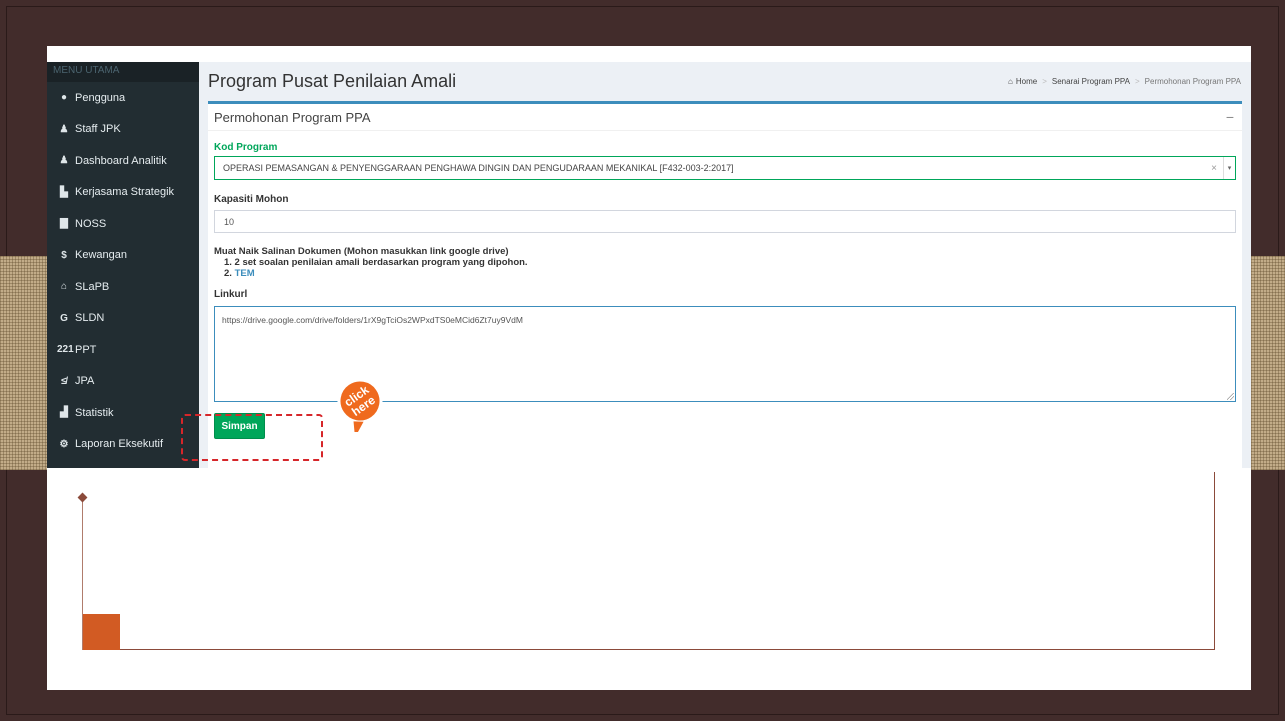  What do you see at coordinates (1192, 81) in the screenshot?
I see `breadcrumb-current: Permohonan Program PPA` at bounding box center [1192, 81].